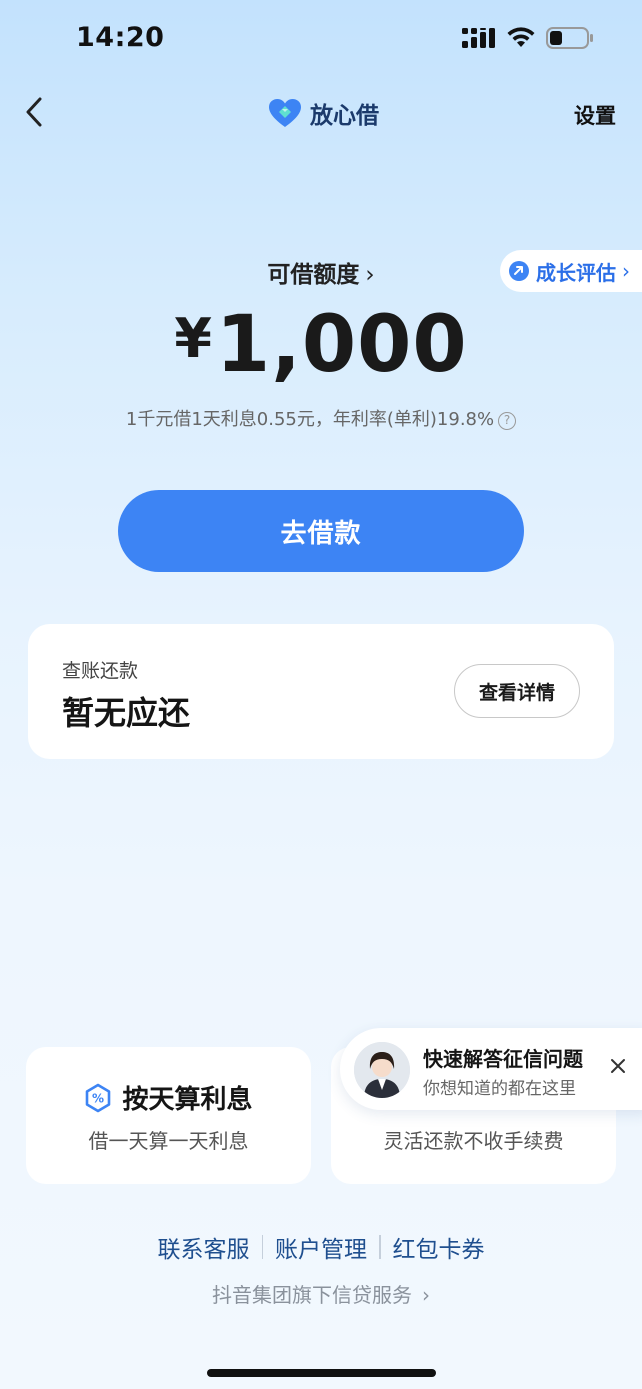  What do you see at coordinates (499, 1089) in the screenshot?
I see `popup-subtitle: 你想知道的都在这里` at bounding box center [499, 1089].